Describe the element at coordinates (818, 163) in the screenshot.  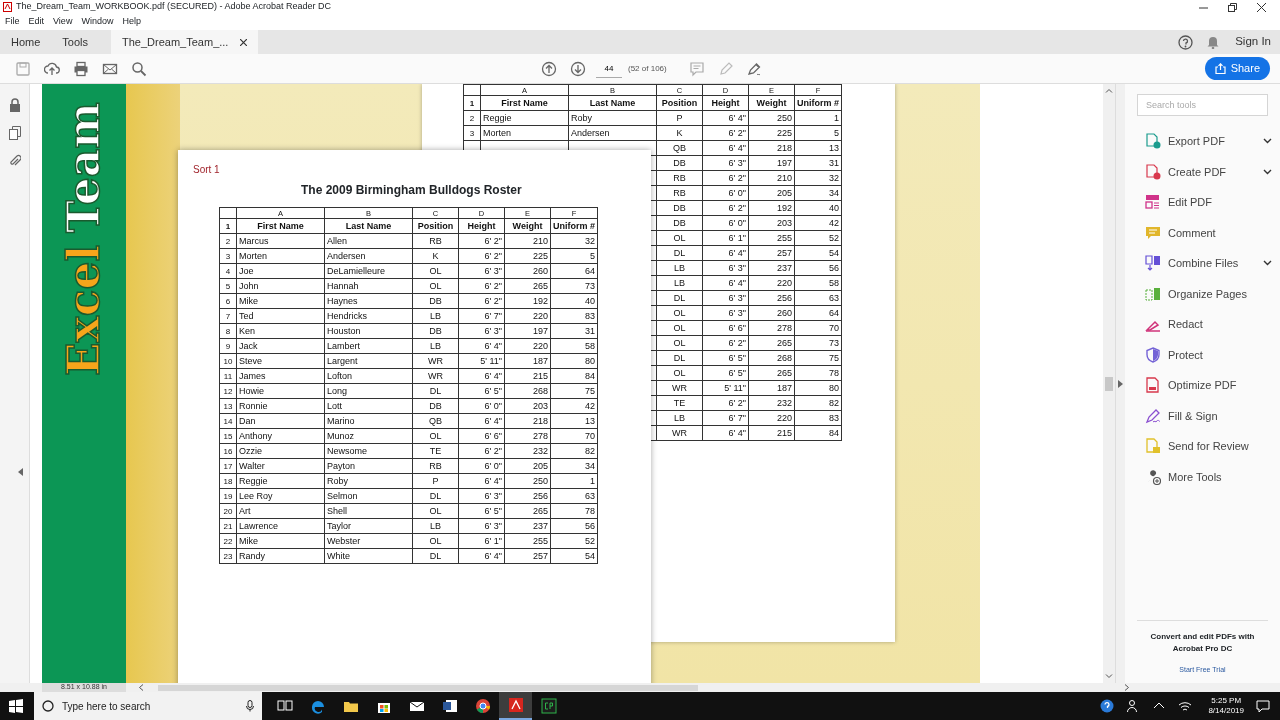
I see `table-cell: 31` at that location.